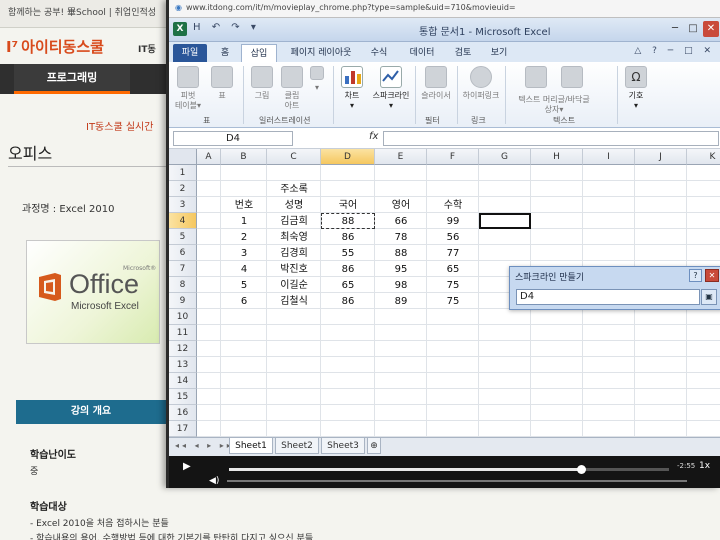 The image size is (720, 540). Describe the element at coordinates (188, 88) in the screenshot. I see `pivot-table-button: 피벗 테이블▾` at that location.